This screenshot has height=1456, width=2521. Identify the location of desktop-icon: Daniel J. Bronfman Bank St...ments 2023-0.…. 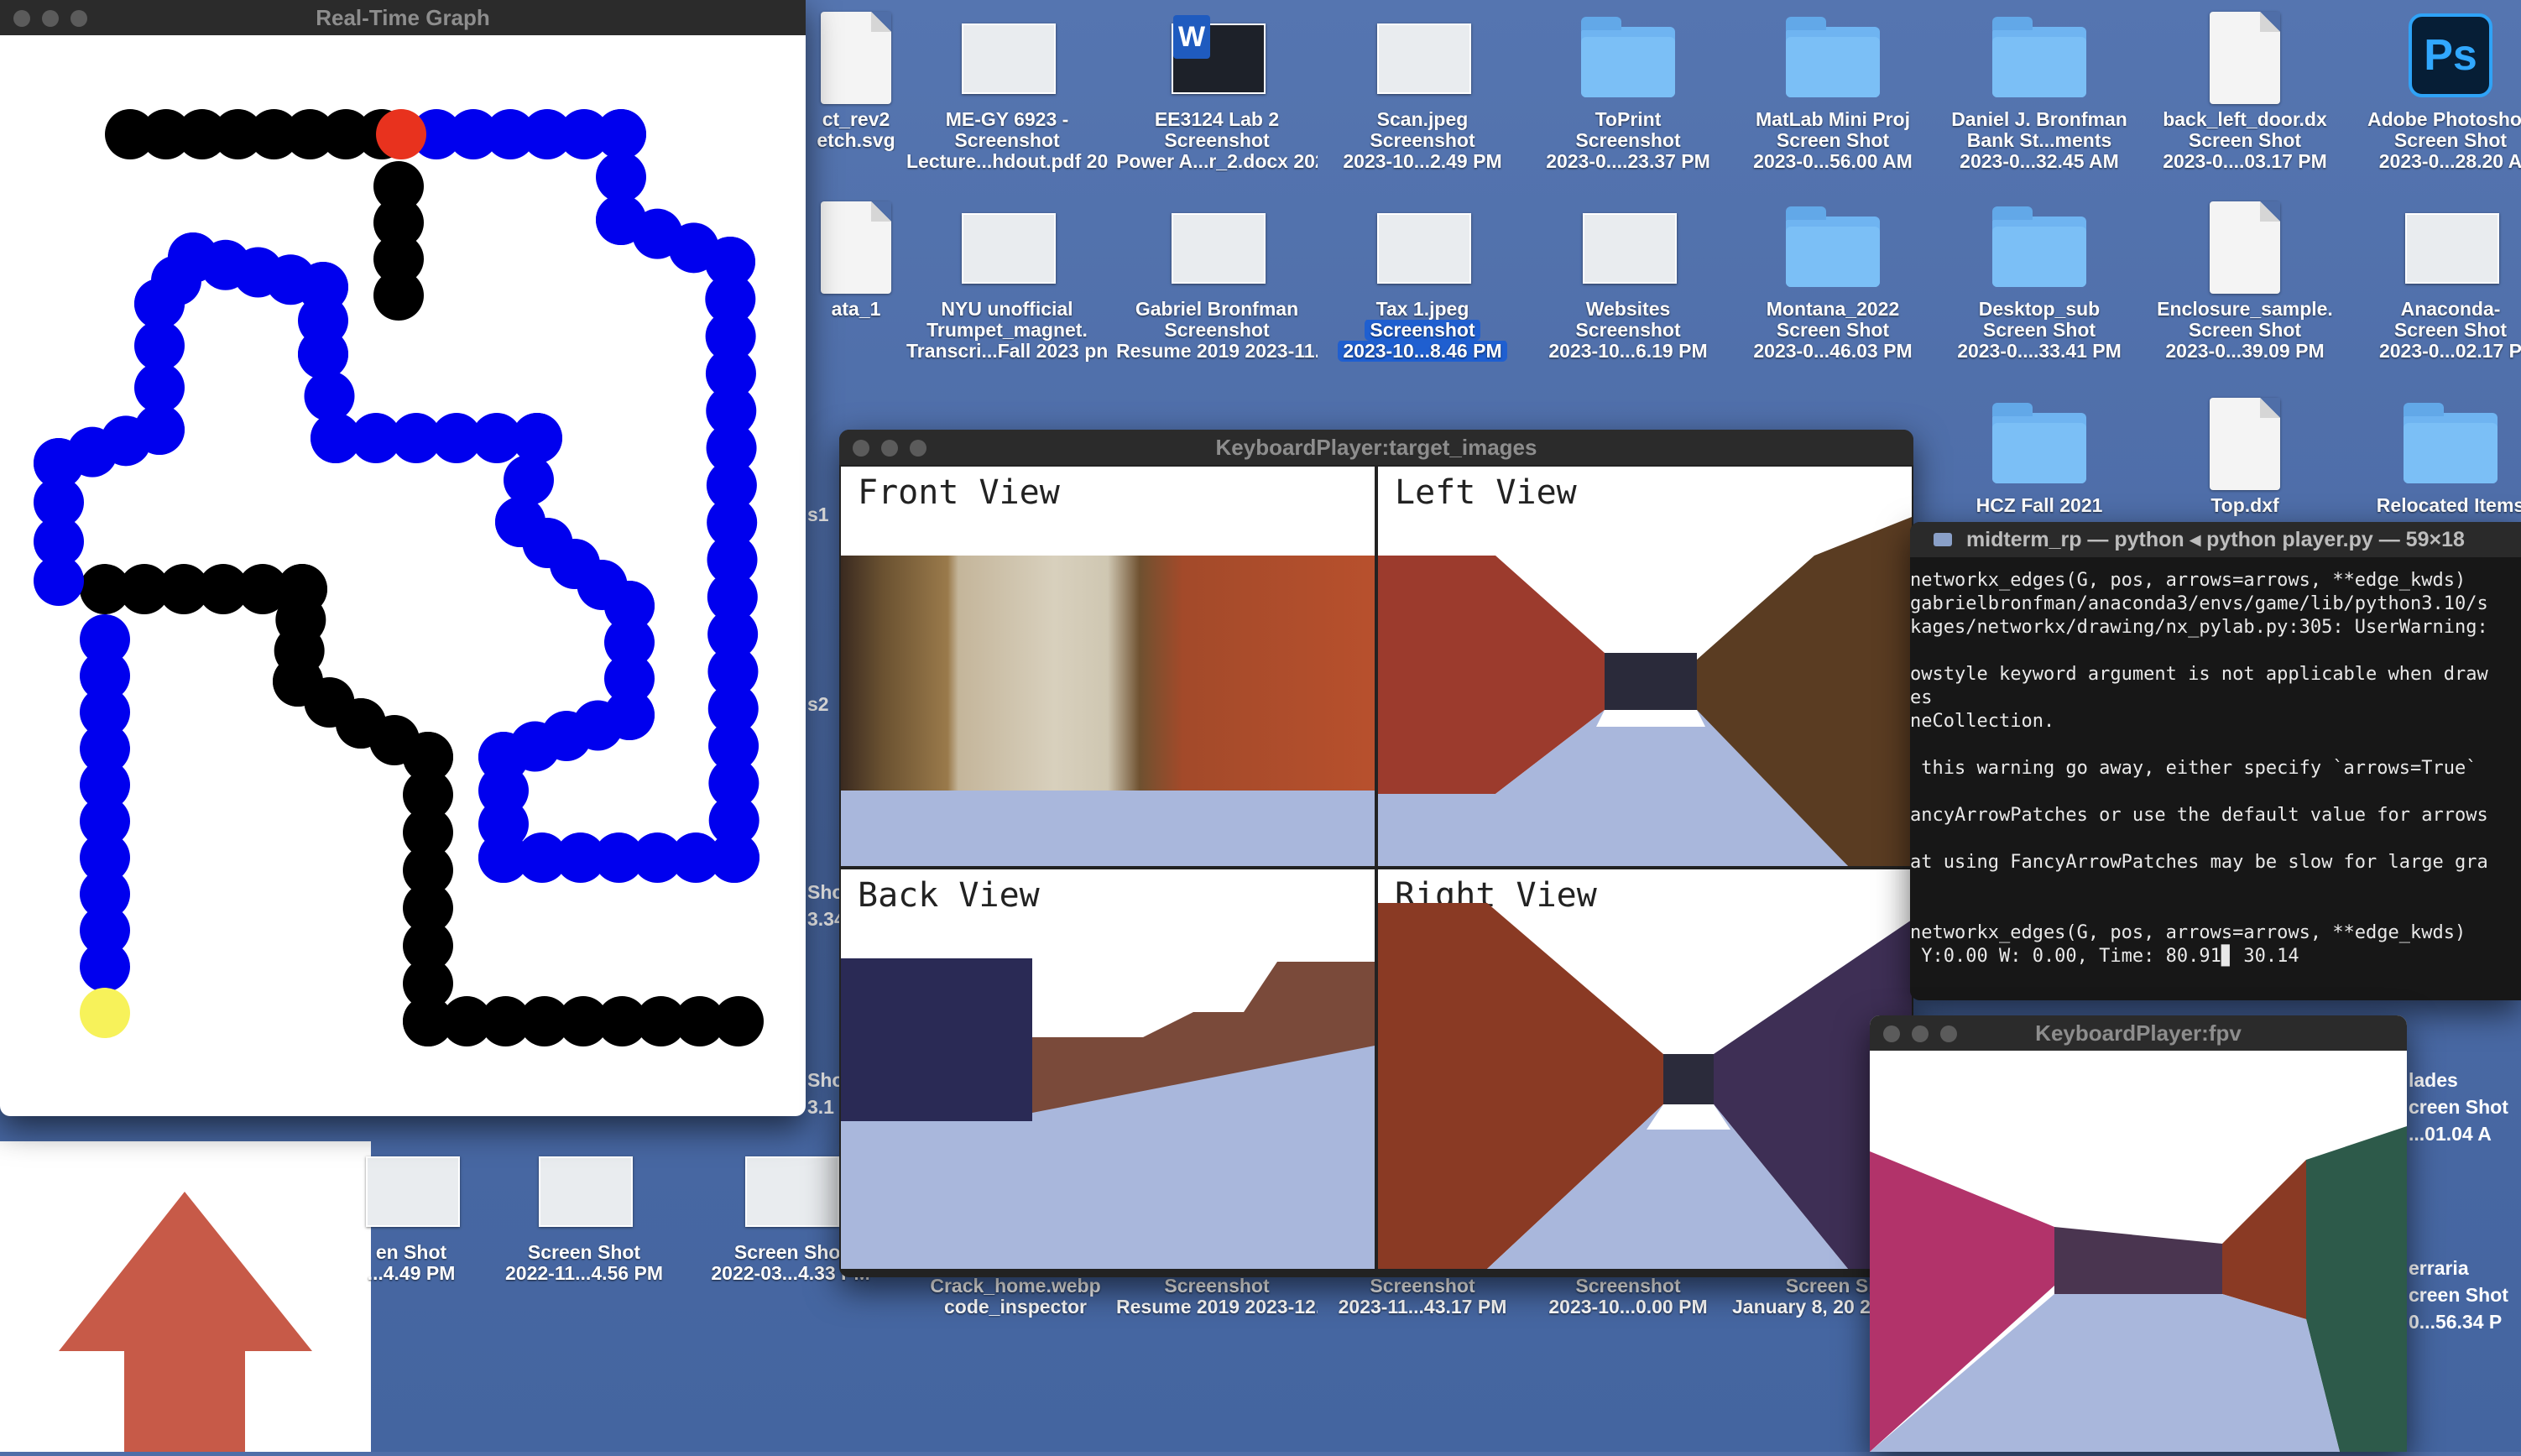
(2040, 90).